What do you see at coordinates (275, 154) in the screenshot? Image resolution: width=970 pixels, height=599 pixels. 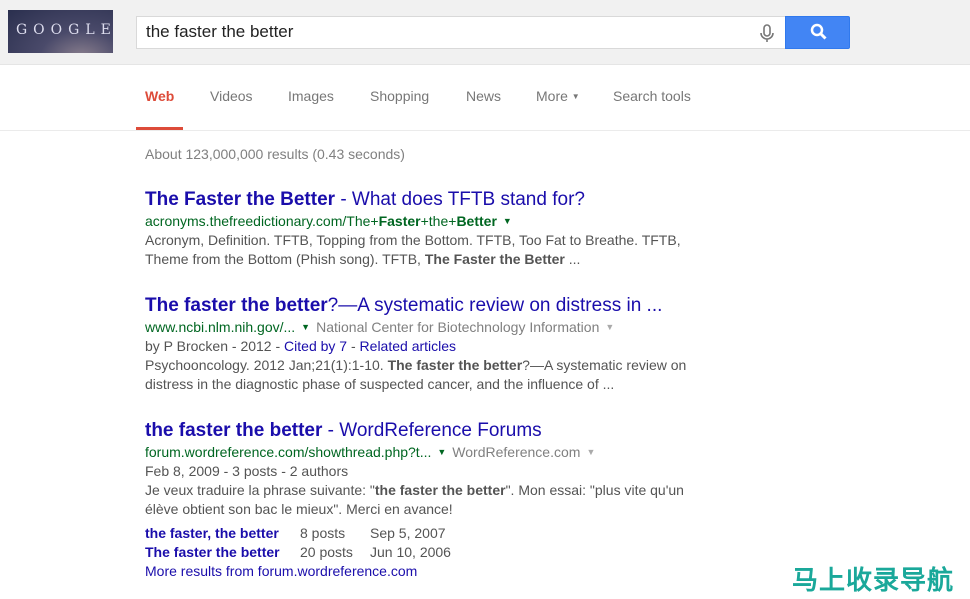 I see `result-stats: About 123,000,000 results (0.43 seconds)` at bounding box center [275, 154].